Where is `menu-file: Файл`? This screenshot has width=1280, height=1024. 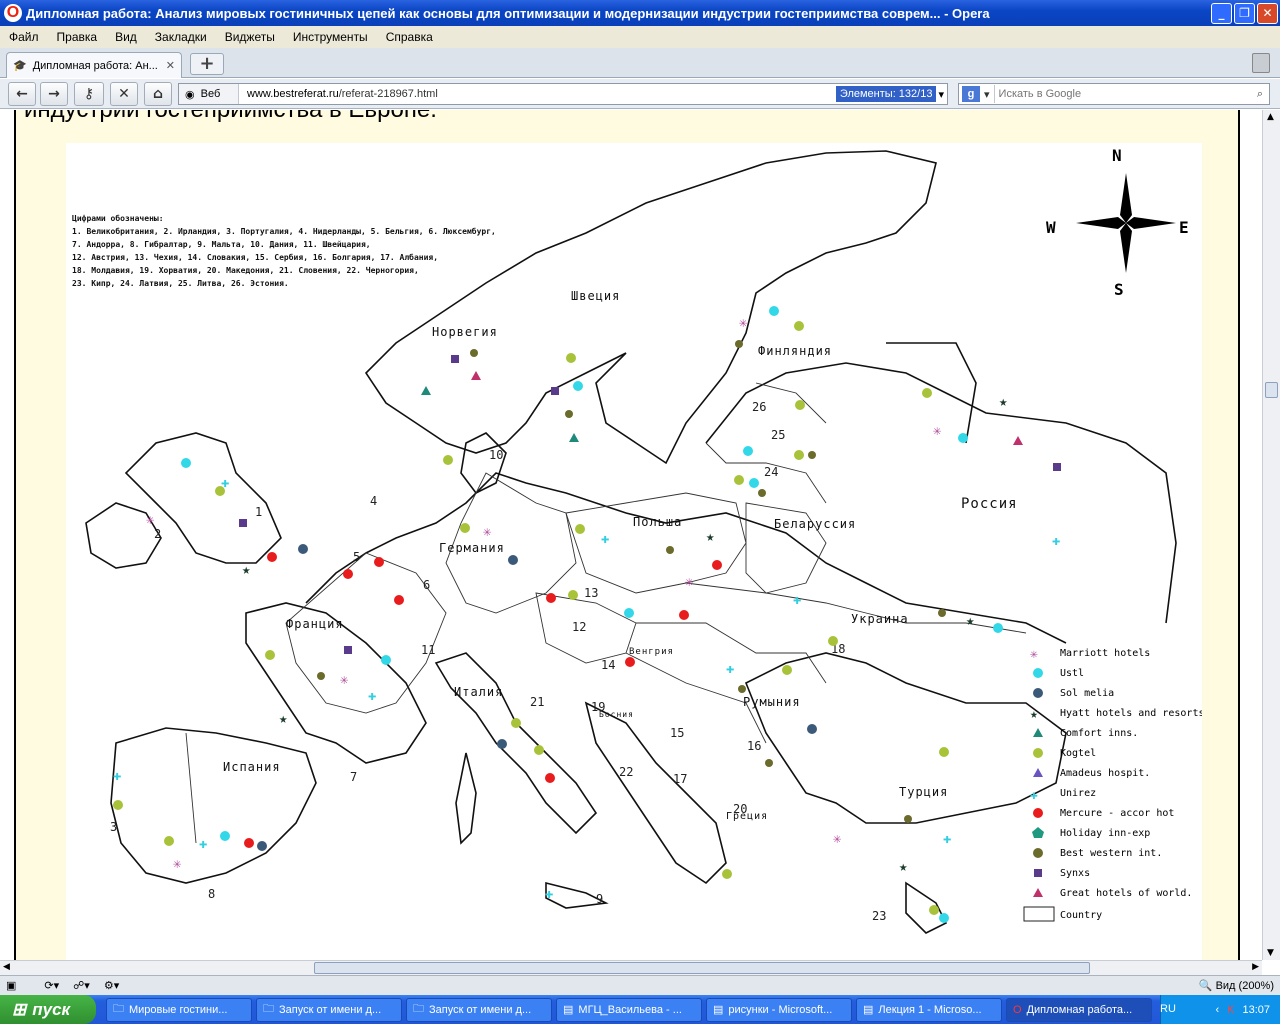 menu-file: Файл is located at coordinates (24, 37).